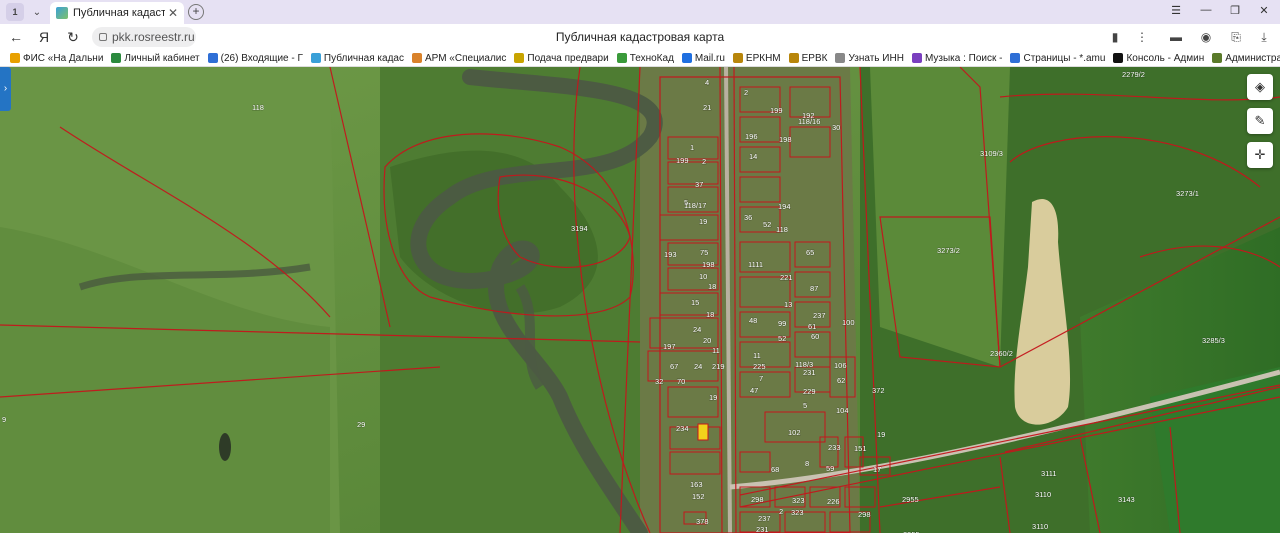 The height and width of the screenshot is (533, 1280). What do you see at coordinates (702, 521) in the screenshot?
I see `parcel-number-label: 378` at bounding box center [702, 521].